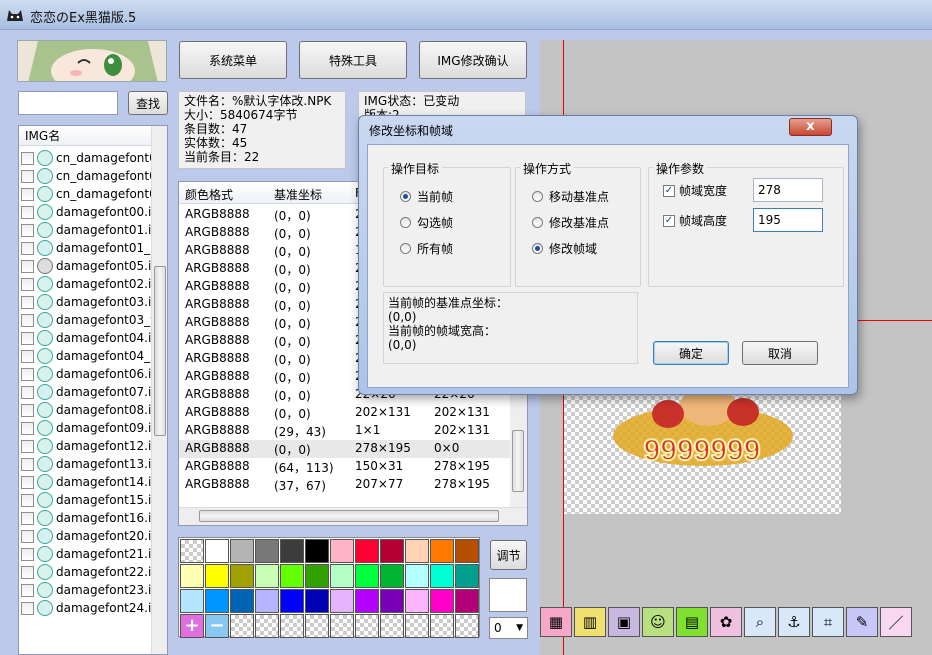 Image resolution: width=932 pixels, height=655 pixels. Describe the element at coordinates (87, 428) in the screenshot. I see `img-list-item: damagefont09.im` at that location.